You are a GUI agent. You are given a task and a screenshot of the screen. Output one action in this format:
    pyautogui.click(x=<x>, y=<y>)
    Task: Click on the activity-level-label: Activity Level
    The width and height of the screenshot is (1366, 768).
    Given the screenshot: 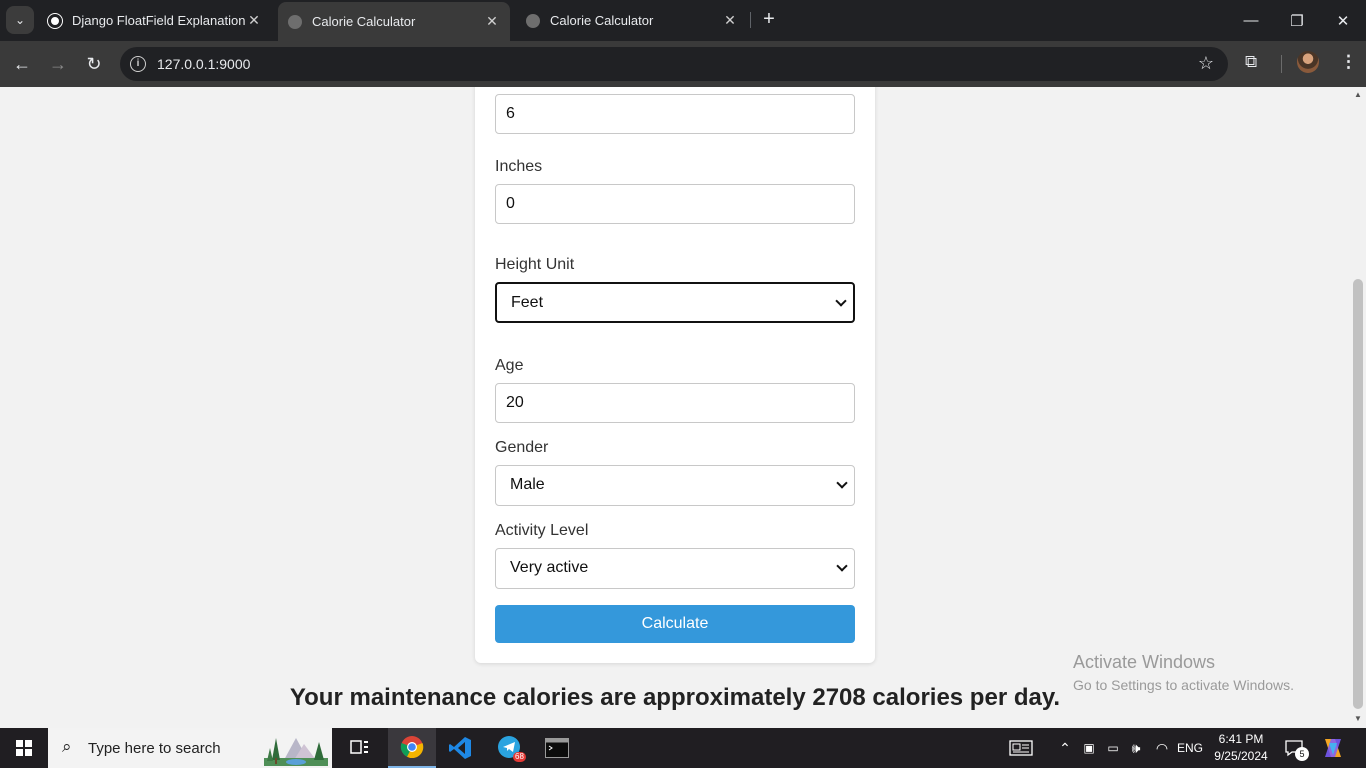 What is the action you would take?
    pyautogui.click(x=542, y=530)
    